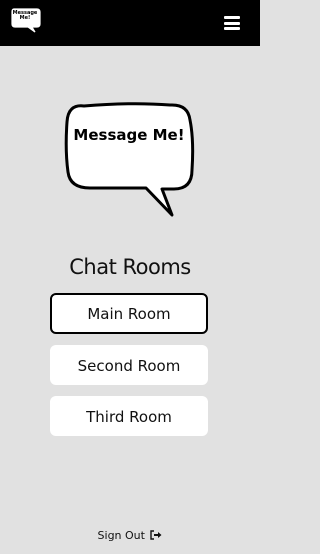 The height and width of the screenshot is (554, 320). I want to click on sign-out-link: Sign Out, so click(130, 535).